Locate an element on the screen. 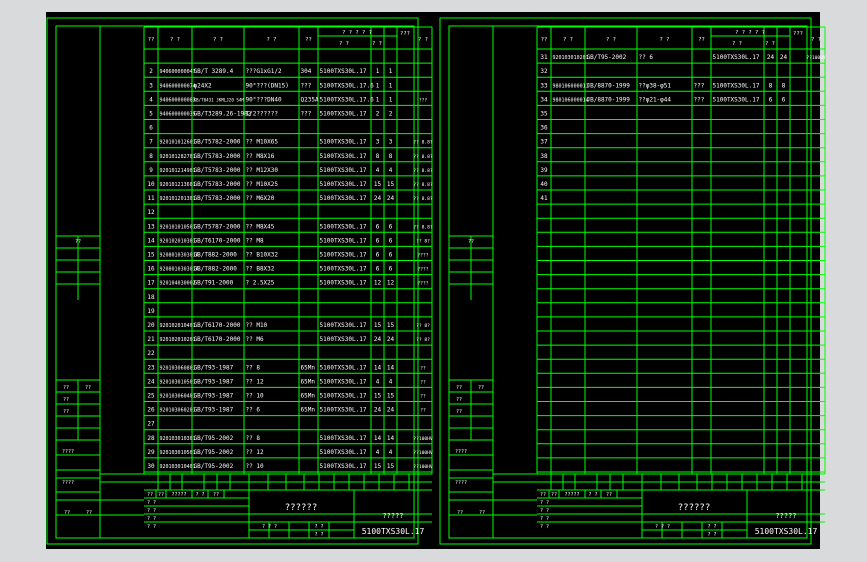  cell-n: 20 is located at coordinates (151, 325).